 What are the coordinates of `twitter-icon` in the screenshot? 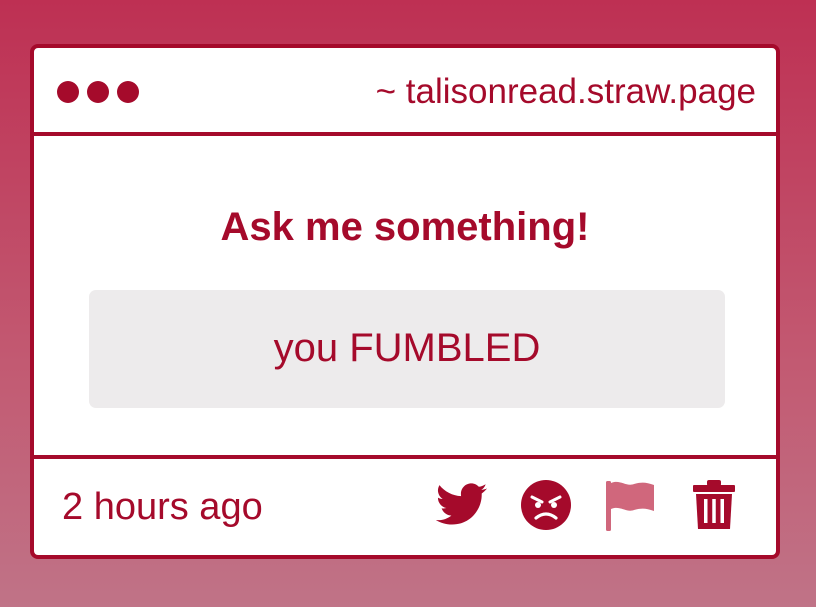 It's located at (462, 504).